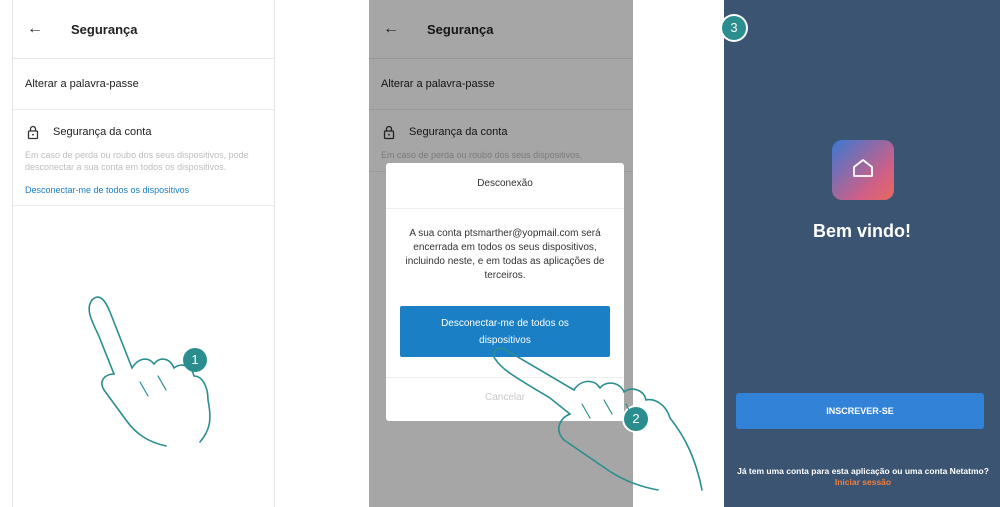 Image resolution: width=1000 pixels, height=507 pixels. I want to click on step-badge-3: 3, so click(734, 28).